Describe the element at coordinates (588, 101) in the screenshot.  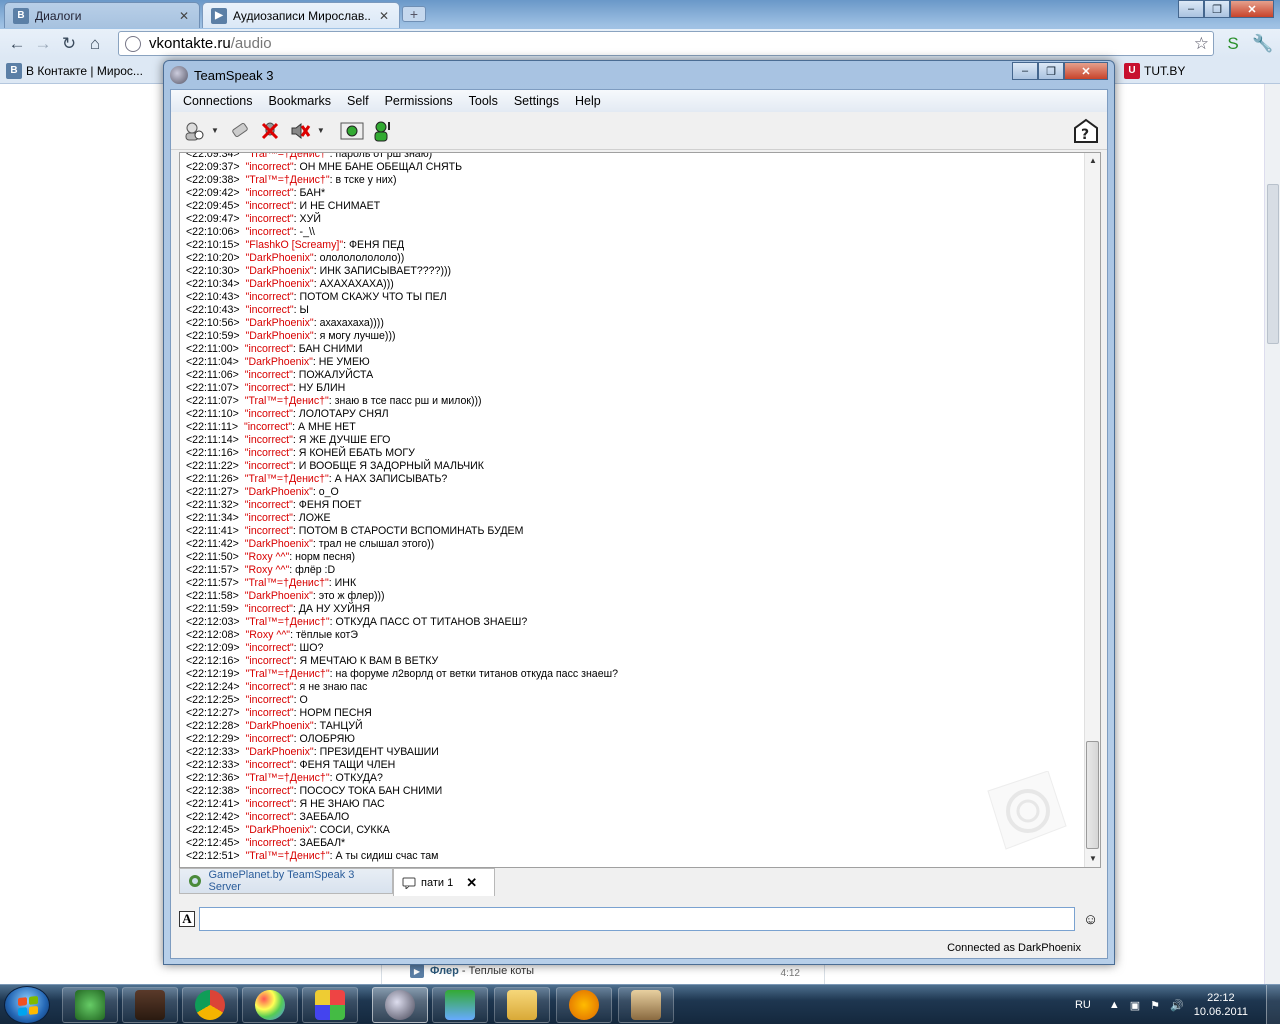
I see `menu-help: Help` at that location.